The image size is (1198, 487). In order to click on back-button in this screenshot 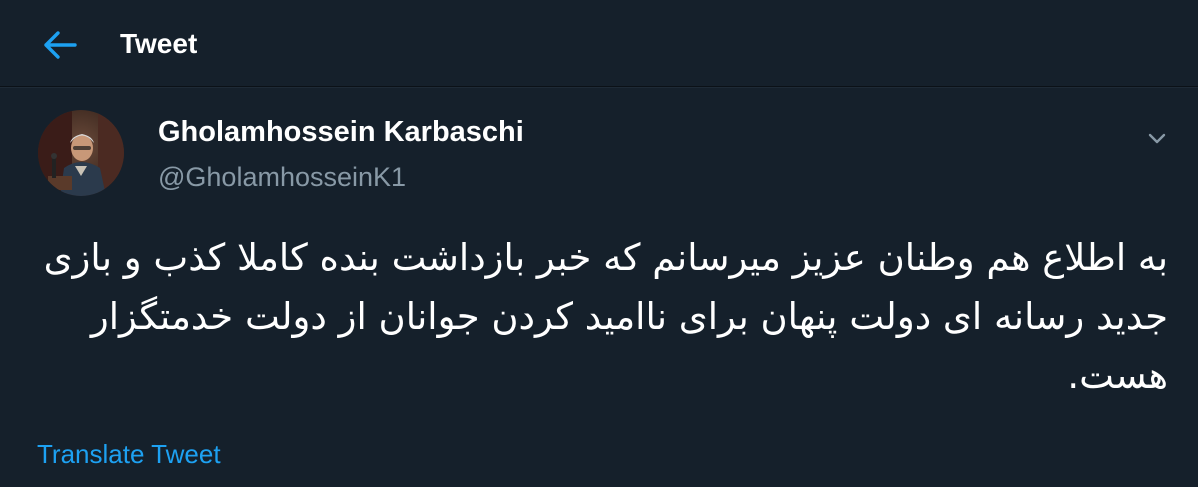, I will do `click(60, 45)`.